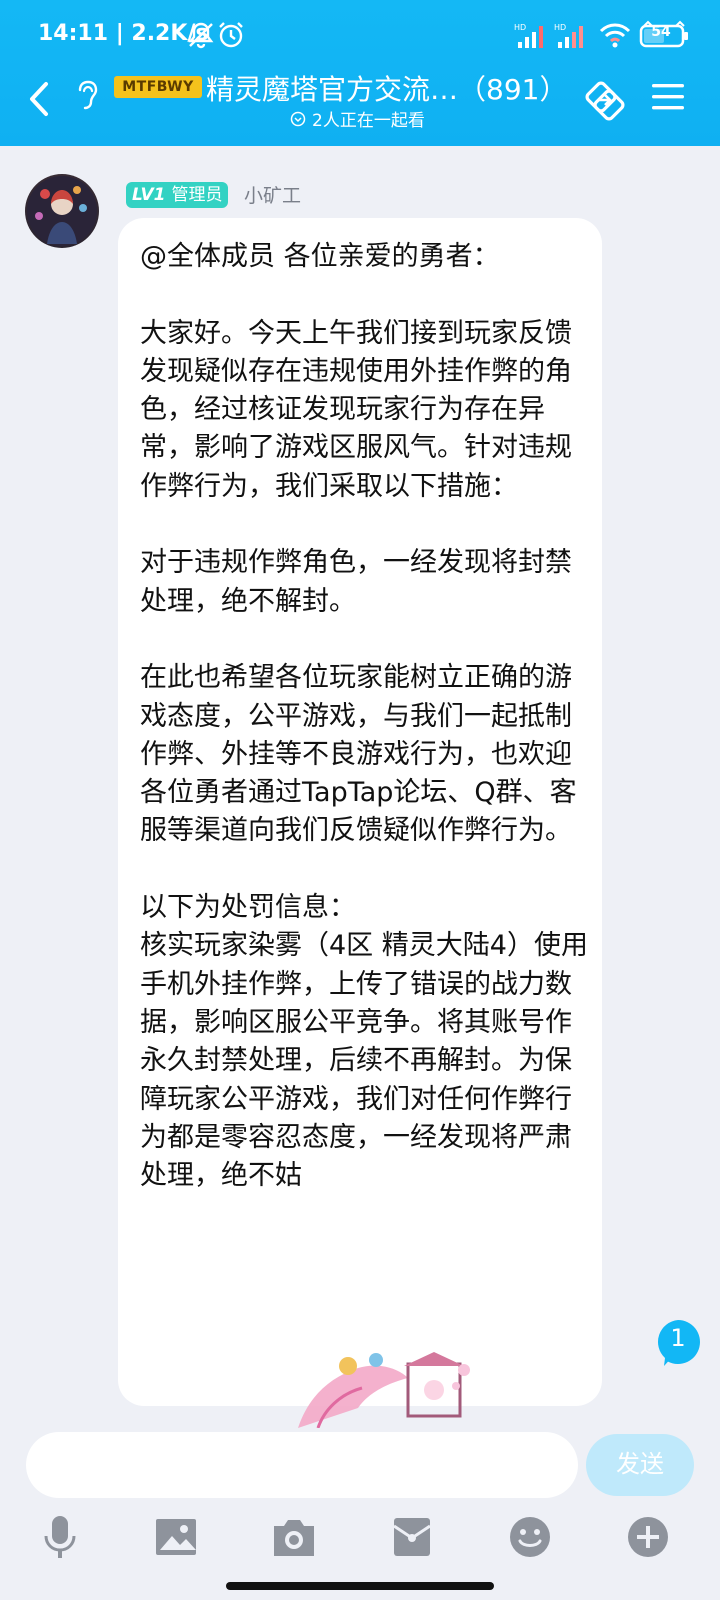  I want to click on input-toolbar, so click(360, 1538).